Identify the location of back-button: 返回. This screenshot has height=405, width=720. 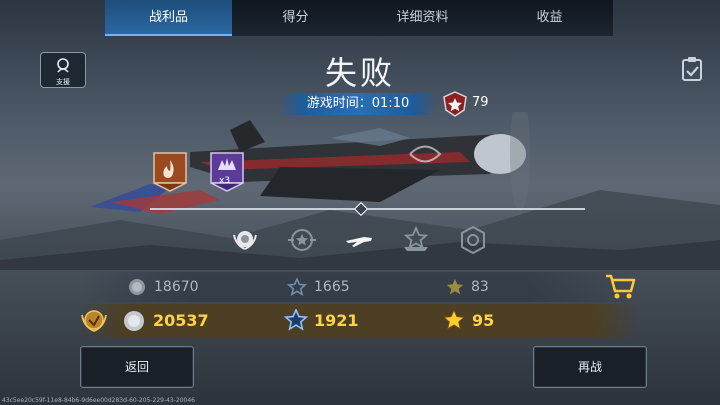
(137, 367).